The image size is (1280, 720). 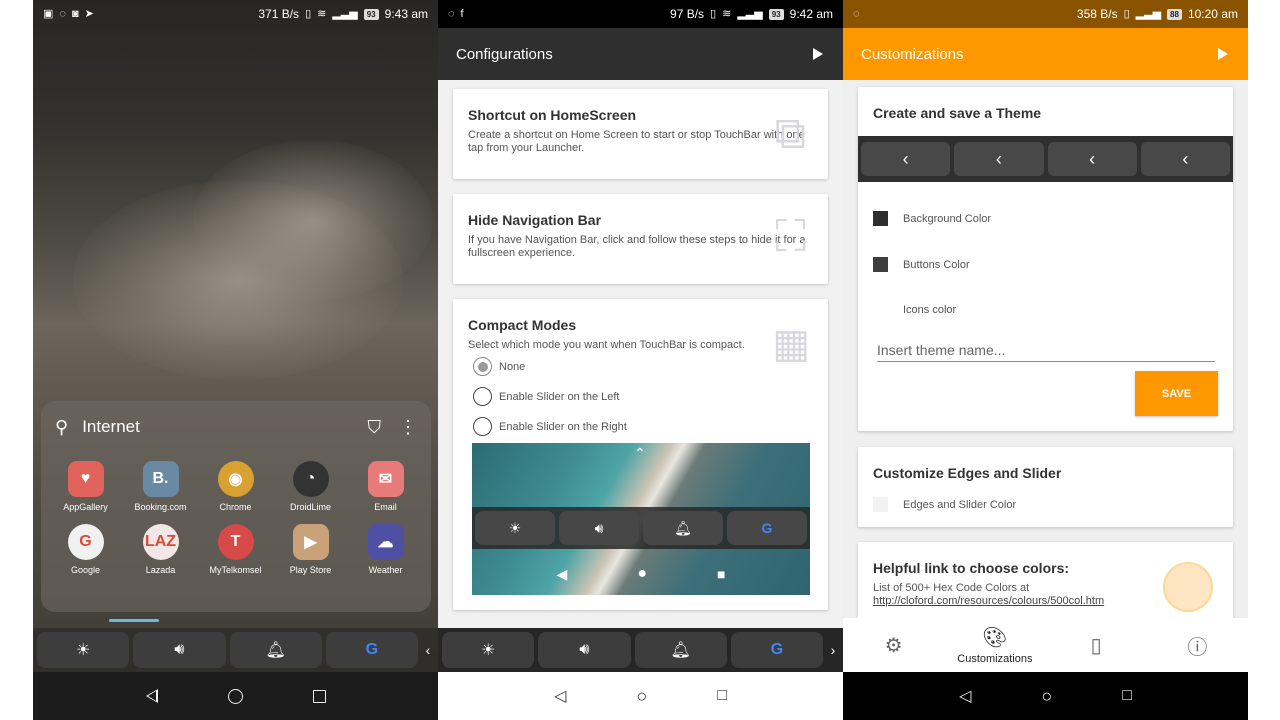 I want to click on status-bar: ▣ ◌ ◙ ➤ 371 B/s ▯ ≋ ▂▃▅ 93 9:43 am, so click(x=235, y=14).